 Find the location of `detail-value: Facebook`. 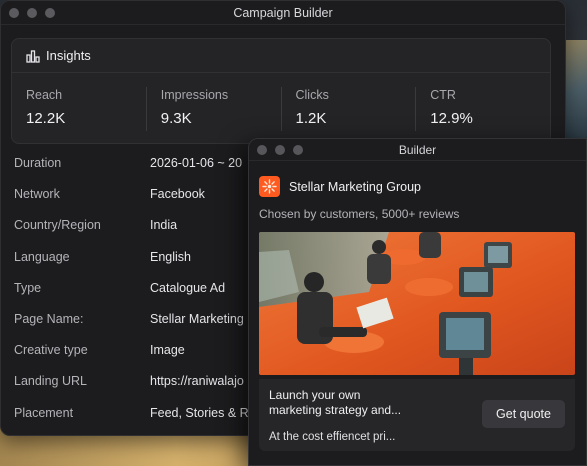

detail-value: Facebook is located at coordinates (177, 194).